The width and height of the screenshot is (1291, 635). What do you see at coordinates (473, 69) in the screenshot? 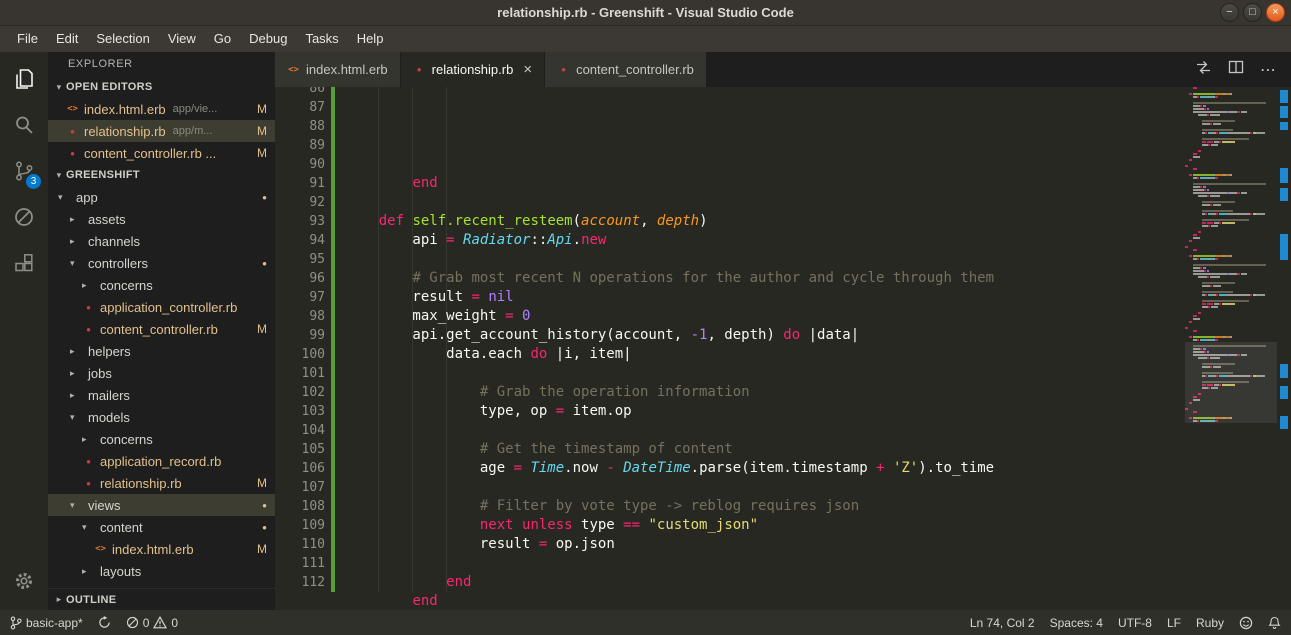
I see `tab-relationship-rb: ● relationship.rb ×` at bounding box center [473, 69].